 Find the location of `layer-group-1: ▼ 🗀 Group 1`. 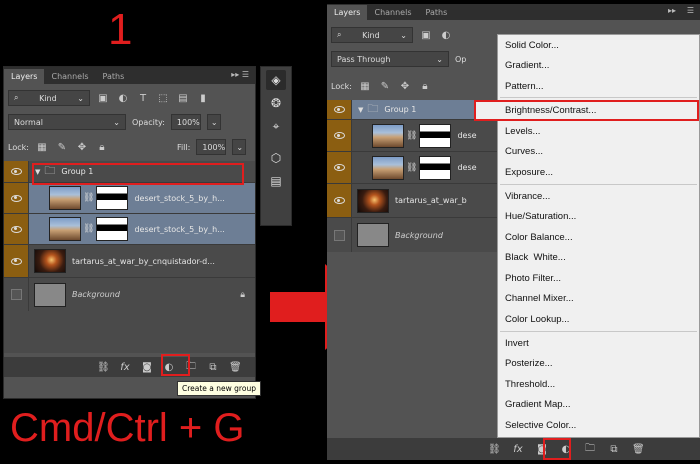

layer-group-1: ▼ 🗀 Group 1 is located at coordinates (412, 110).